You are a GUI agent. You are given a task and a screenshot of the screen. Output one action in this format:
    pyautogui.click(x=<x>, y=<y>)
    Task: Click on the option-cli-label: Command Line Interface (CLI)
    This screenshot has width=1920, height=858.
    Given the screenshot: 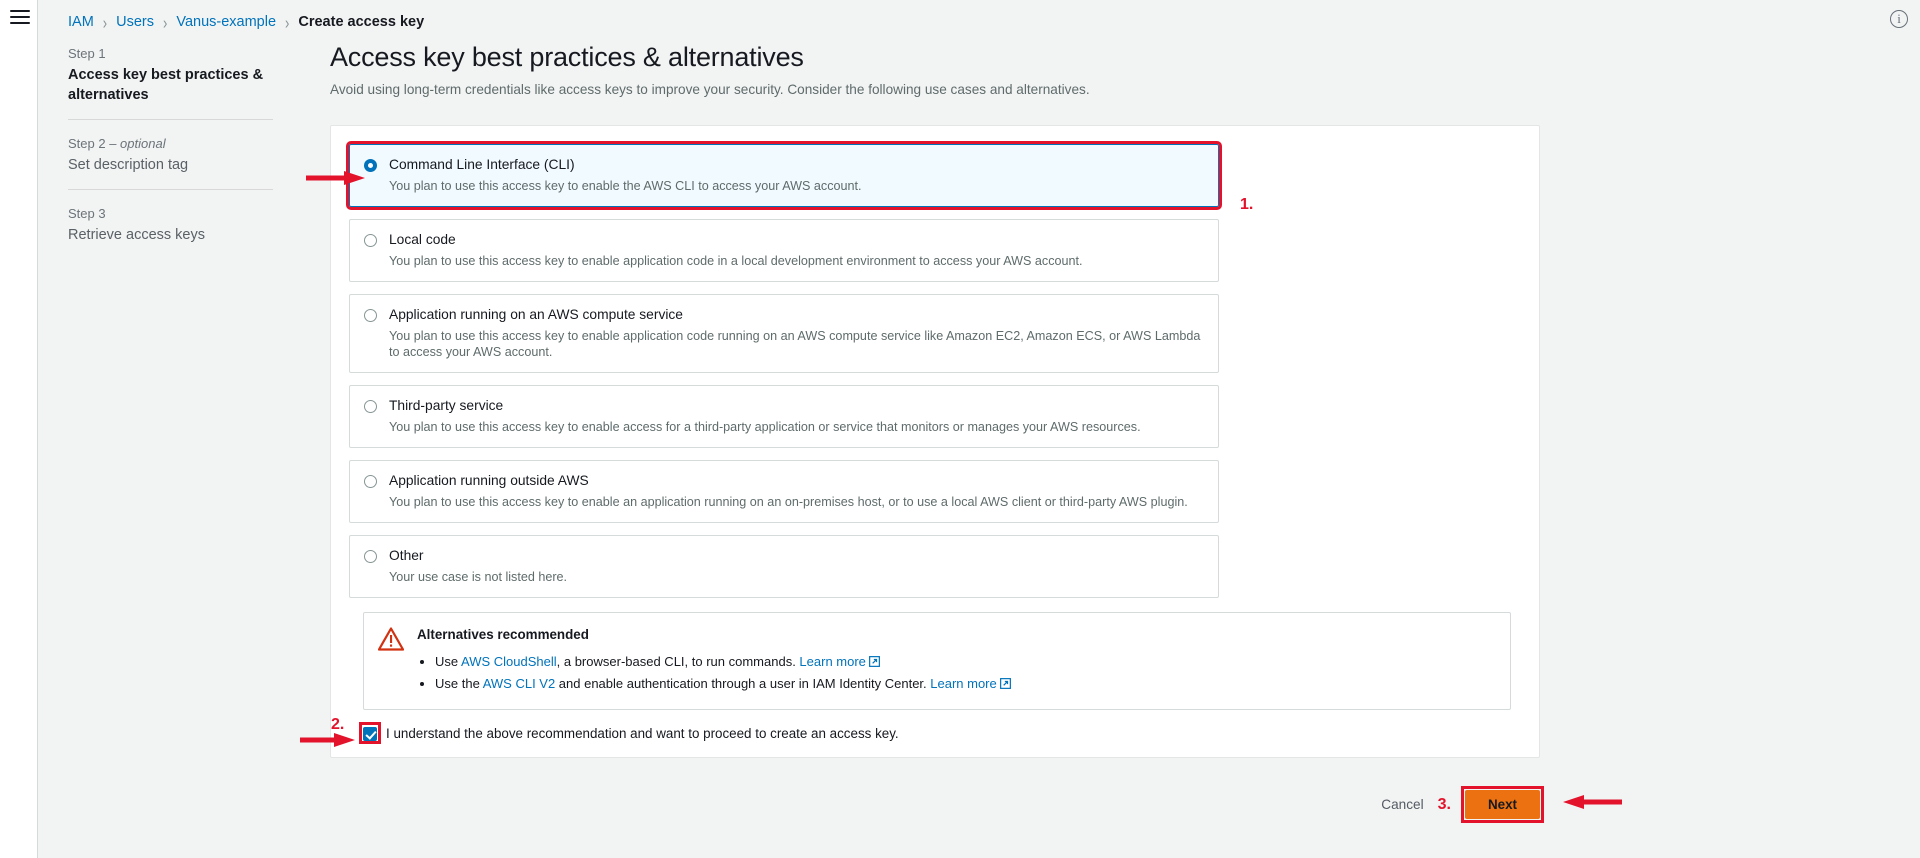 What is the action you would take?
    pyautogui.click(x=482, y=164)
    